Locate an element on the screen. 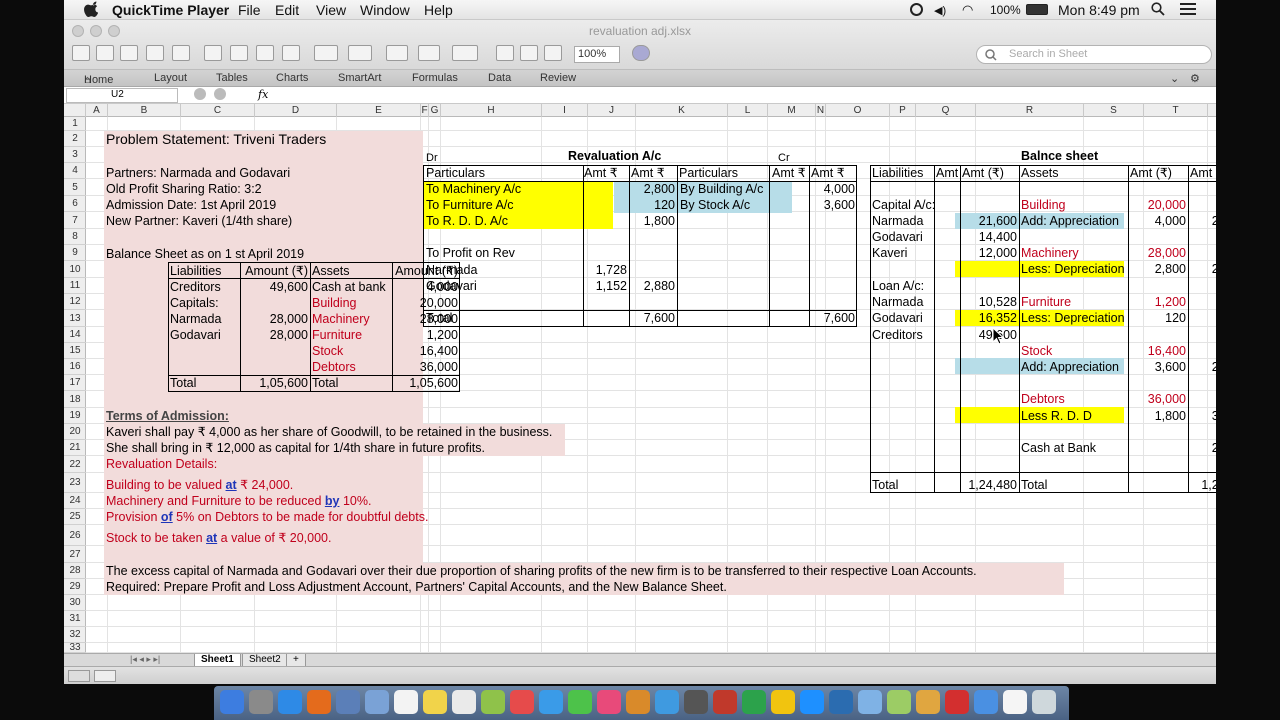 Image resolution: width=1280 pixels, height=720 pixels. clock: Mon 8:49 pm is located at coordinates (1099, 10).